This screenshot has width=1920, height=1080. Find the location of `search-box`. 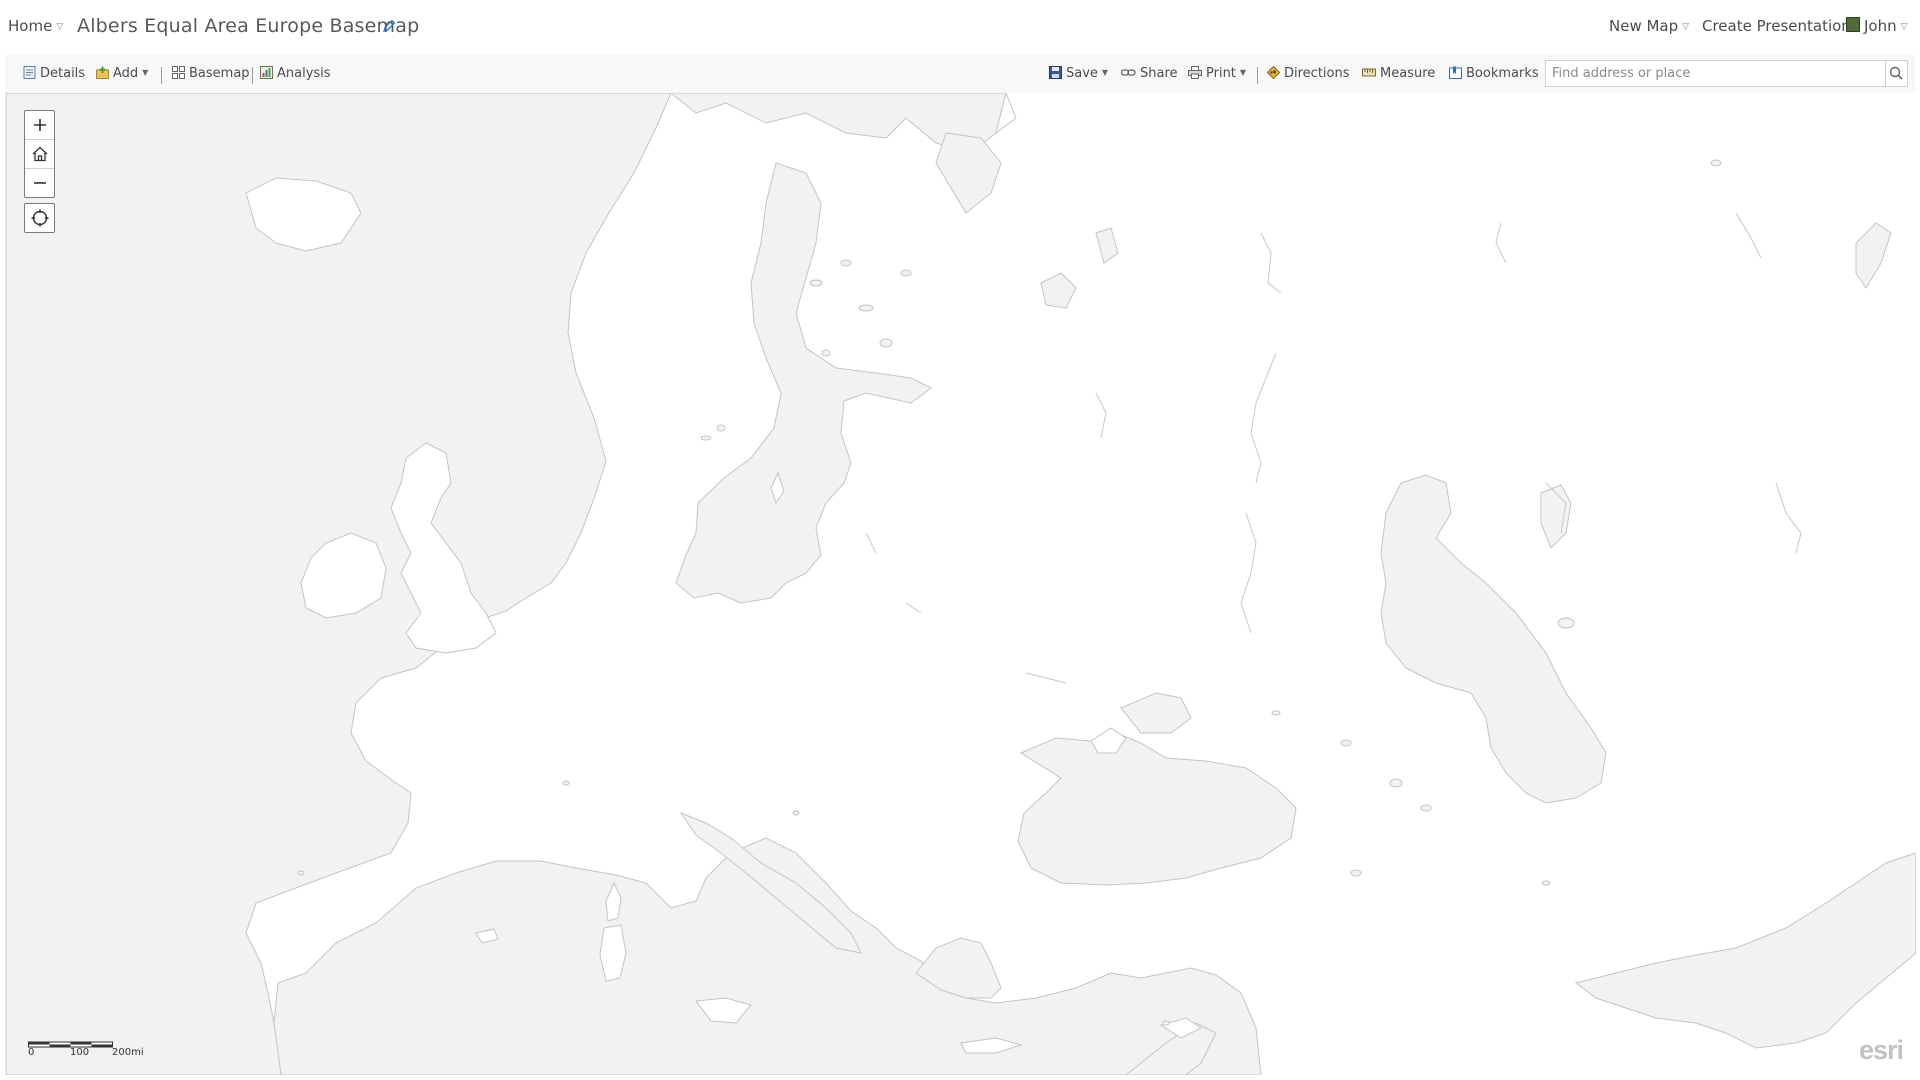

search-box is located at coordinates (1715, 73).